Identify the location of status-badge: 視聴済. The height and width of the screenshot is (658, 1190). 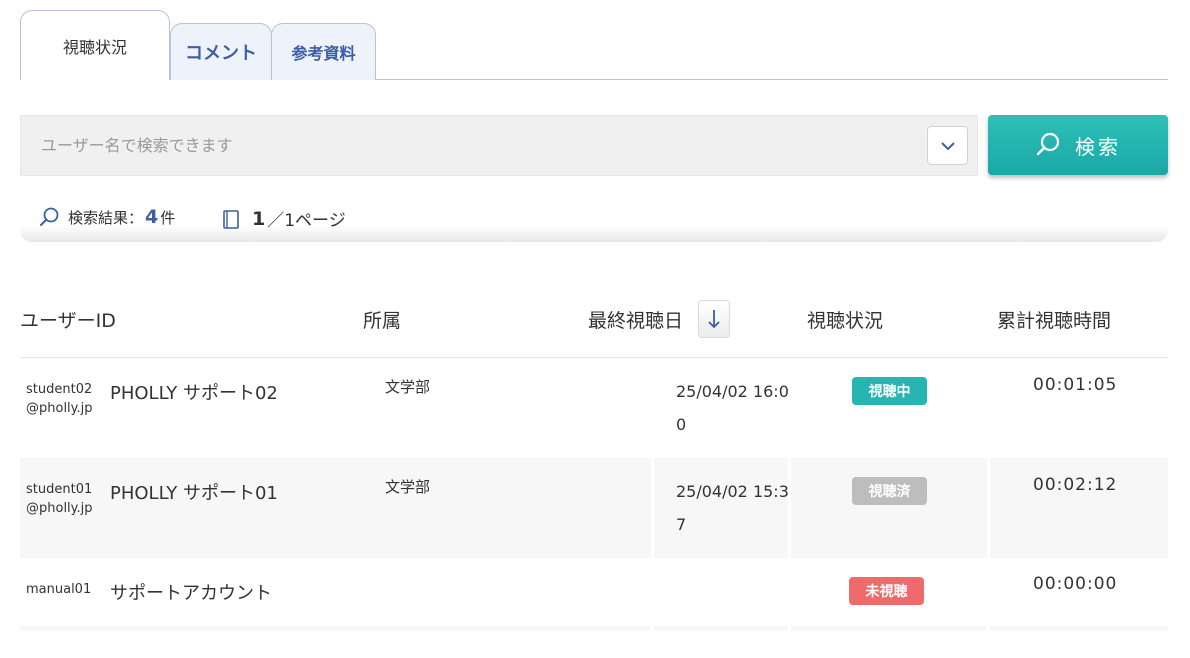
(889, 491).